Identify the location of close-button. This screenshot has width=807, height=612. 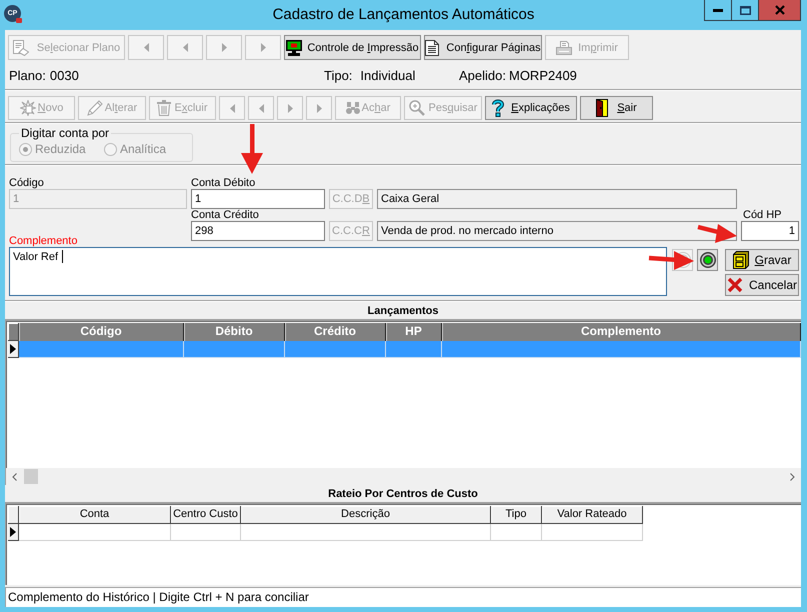
(779, 10).